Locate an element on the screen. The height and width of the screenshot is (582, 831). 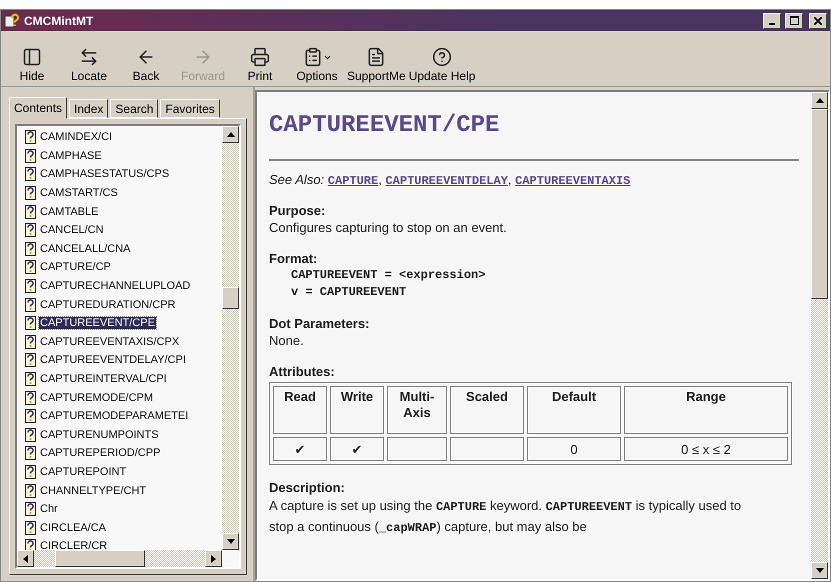
section-heading: Attributes: is located at coordinates (302, 371).